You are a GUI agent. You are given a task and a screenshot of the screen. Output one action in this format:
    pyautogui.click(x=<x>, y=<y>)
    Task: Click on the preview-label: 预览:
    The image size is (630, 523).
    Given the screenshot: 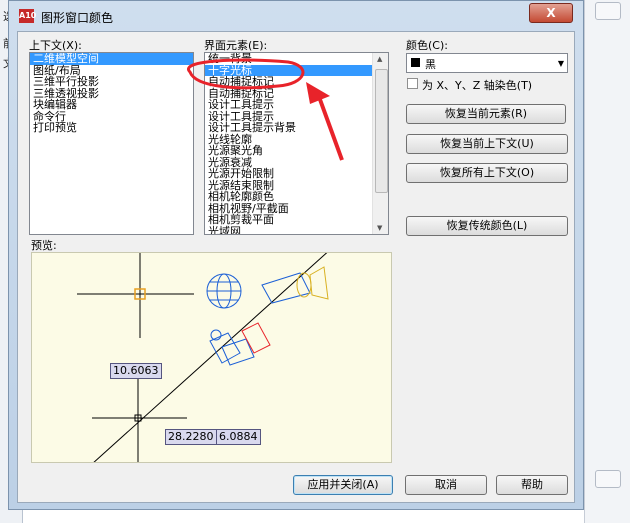 What is the action you would take?
    pyautogui.click(x=44, y=245)
    